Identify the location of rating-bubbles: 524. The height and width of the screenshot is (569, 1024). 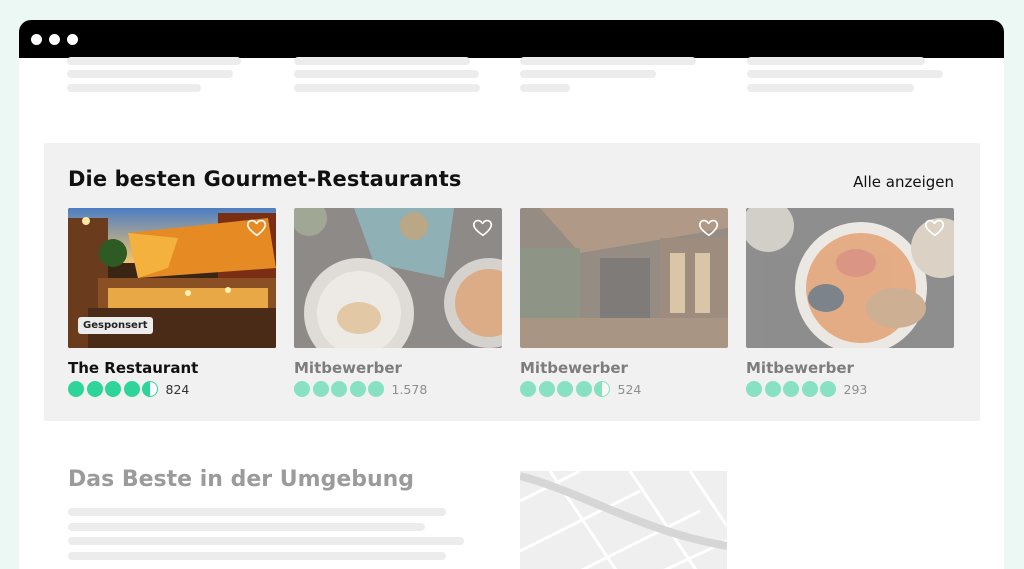
(580, 389).